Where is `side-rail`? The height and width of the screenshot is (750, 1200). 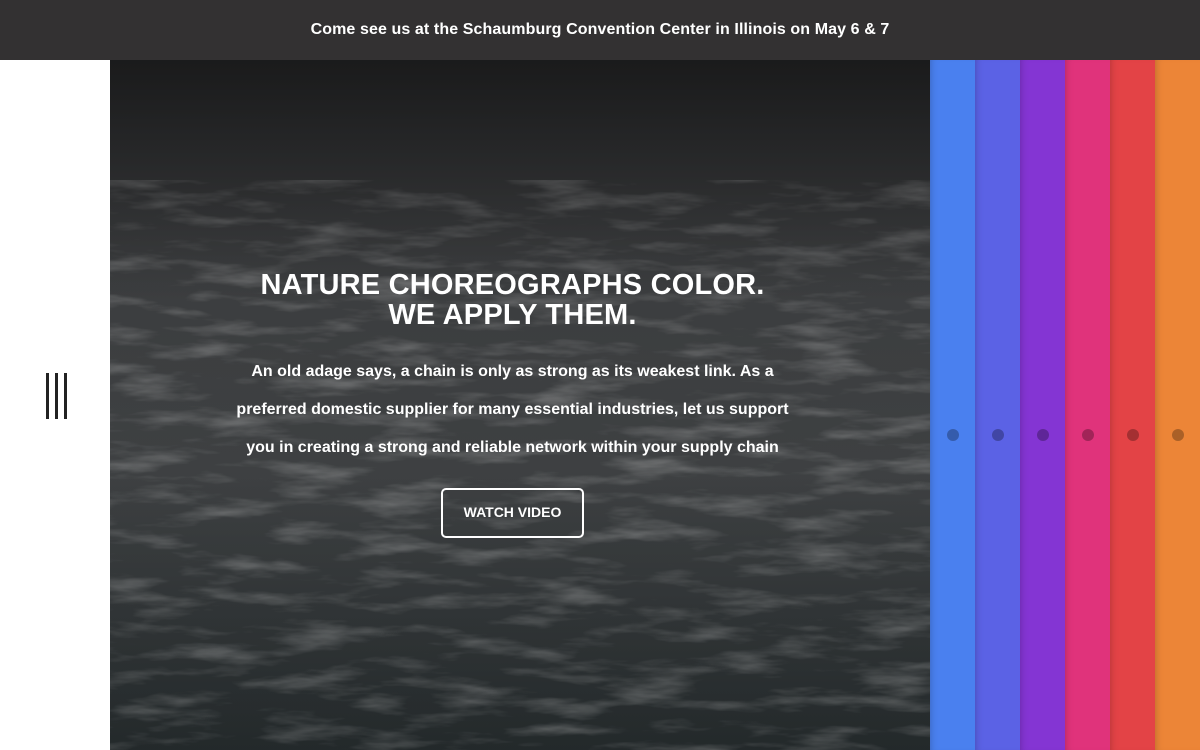
side-rail is located at coordinates (55, 405).